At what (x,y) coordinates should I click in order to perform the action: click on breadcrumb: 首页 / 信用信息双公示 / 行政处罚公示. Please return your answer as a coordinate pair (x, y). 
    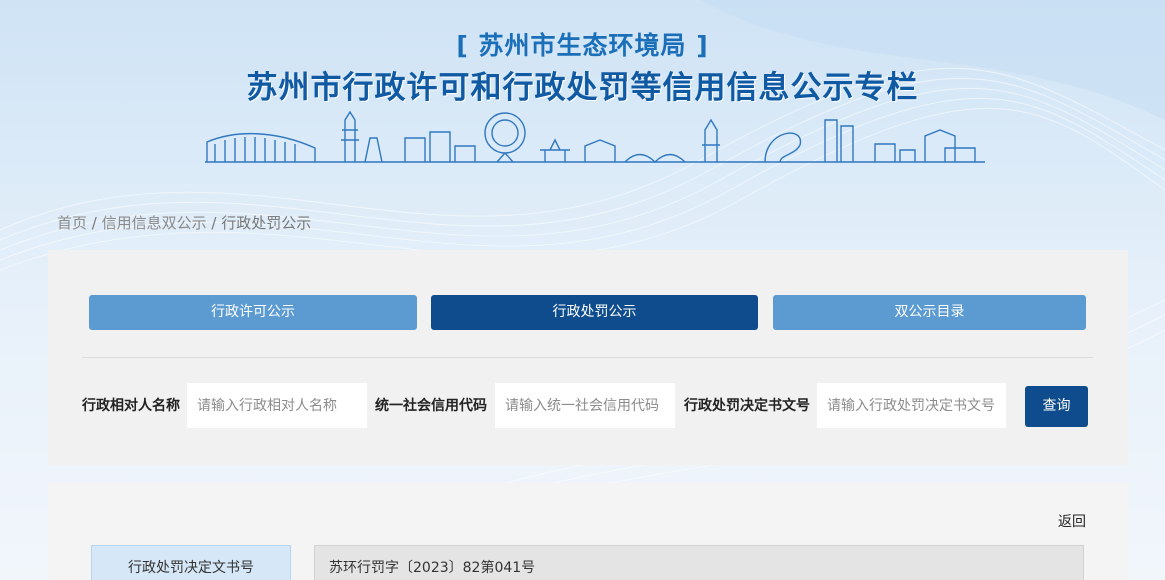
    Looking at the image, I should click on (184, 222).